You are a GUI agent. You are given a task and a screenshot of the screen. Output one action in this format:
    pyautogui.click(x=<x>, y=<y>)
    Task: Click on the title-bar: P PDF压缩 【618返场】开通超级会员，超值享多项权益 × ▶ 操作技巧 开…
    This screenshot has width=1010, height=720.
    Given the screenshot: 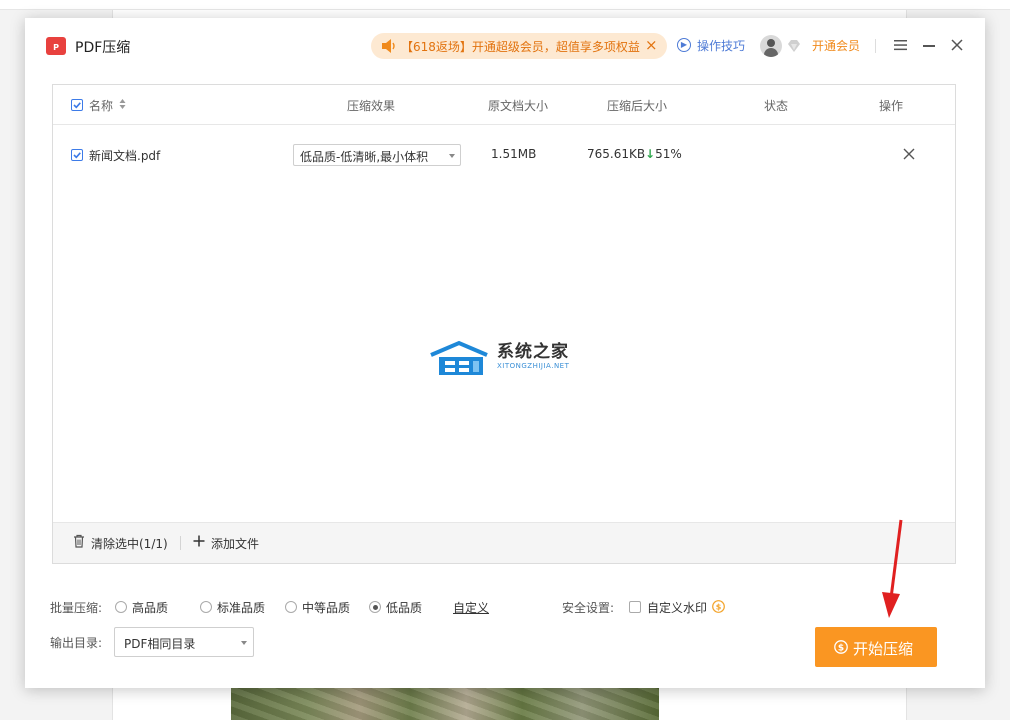 What is the action you would take?
    pyautogui.click(x=505, y=46)
    